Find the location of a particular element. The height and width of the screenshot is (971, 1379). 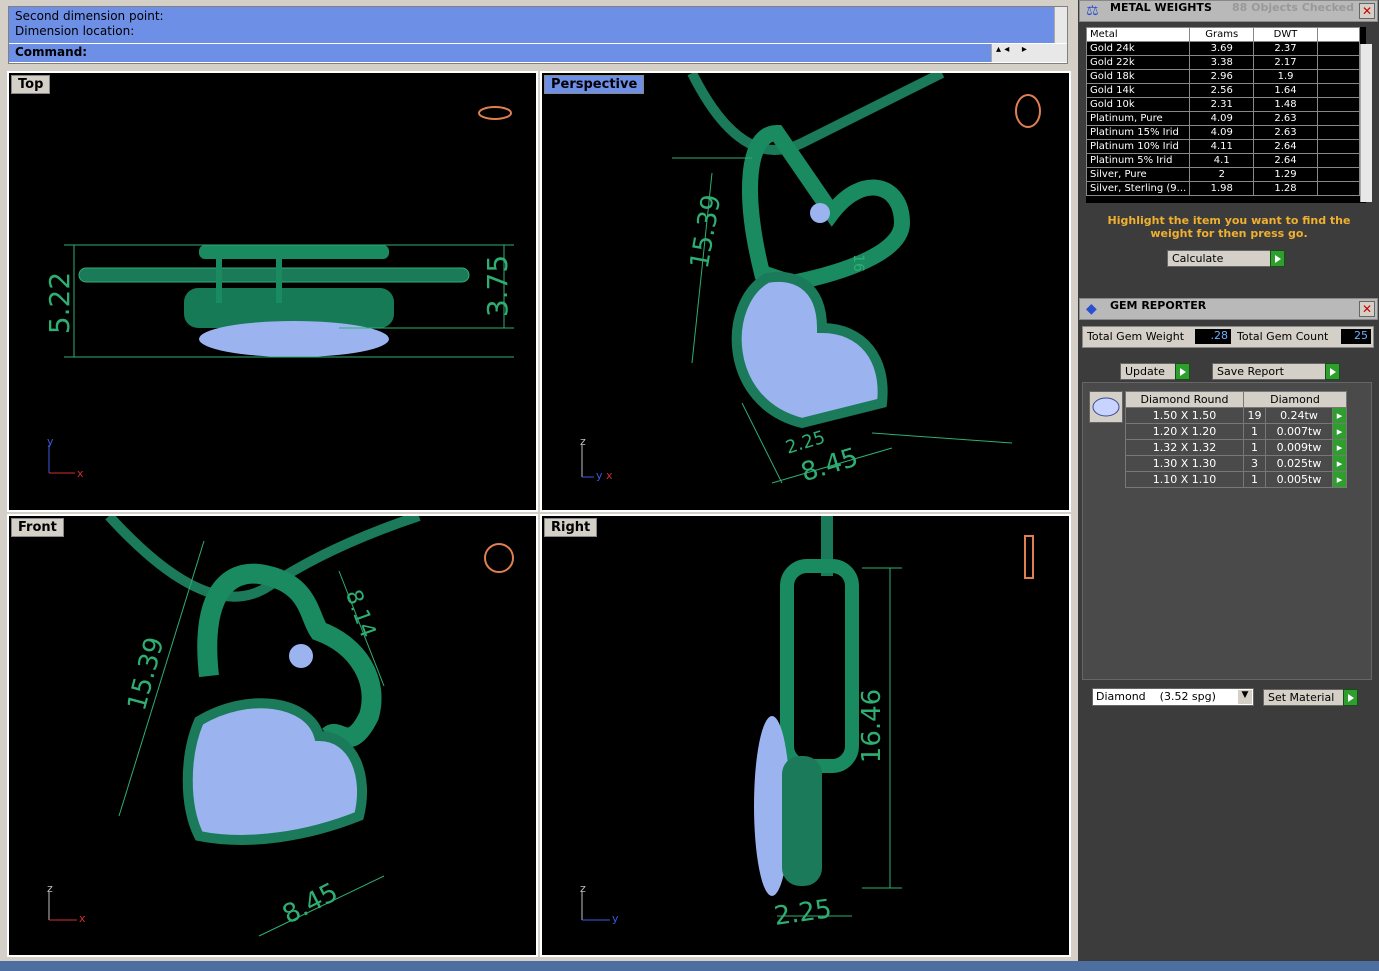

table-row: 1.10 X 1.10 1 0.005tw ▸ is located at coordinates (1236, 479).